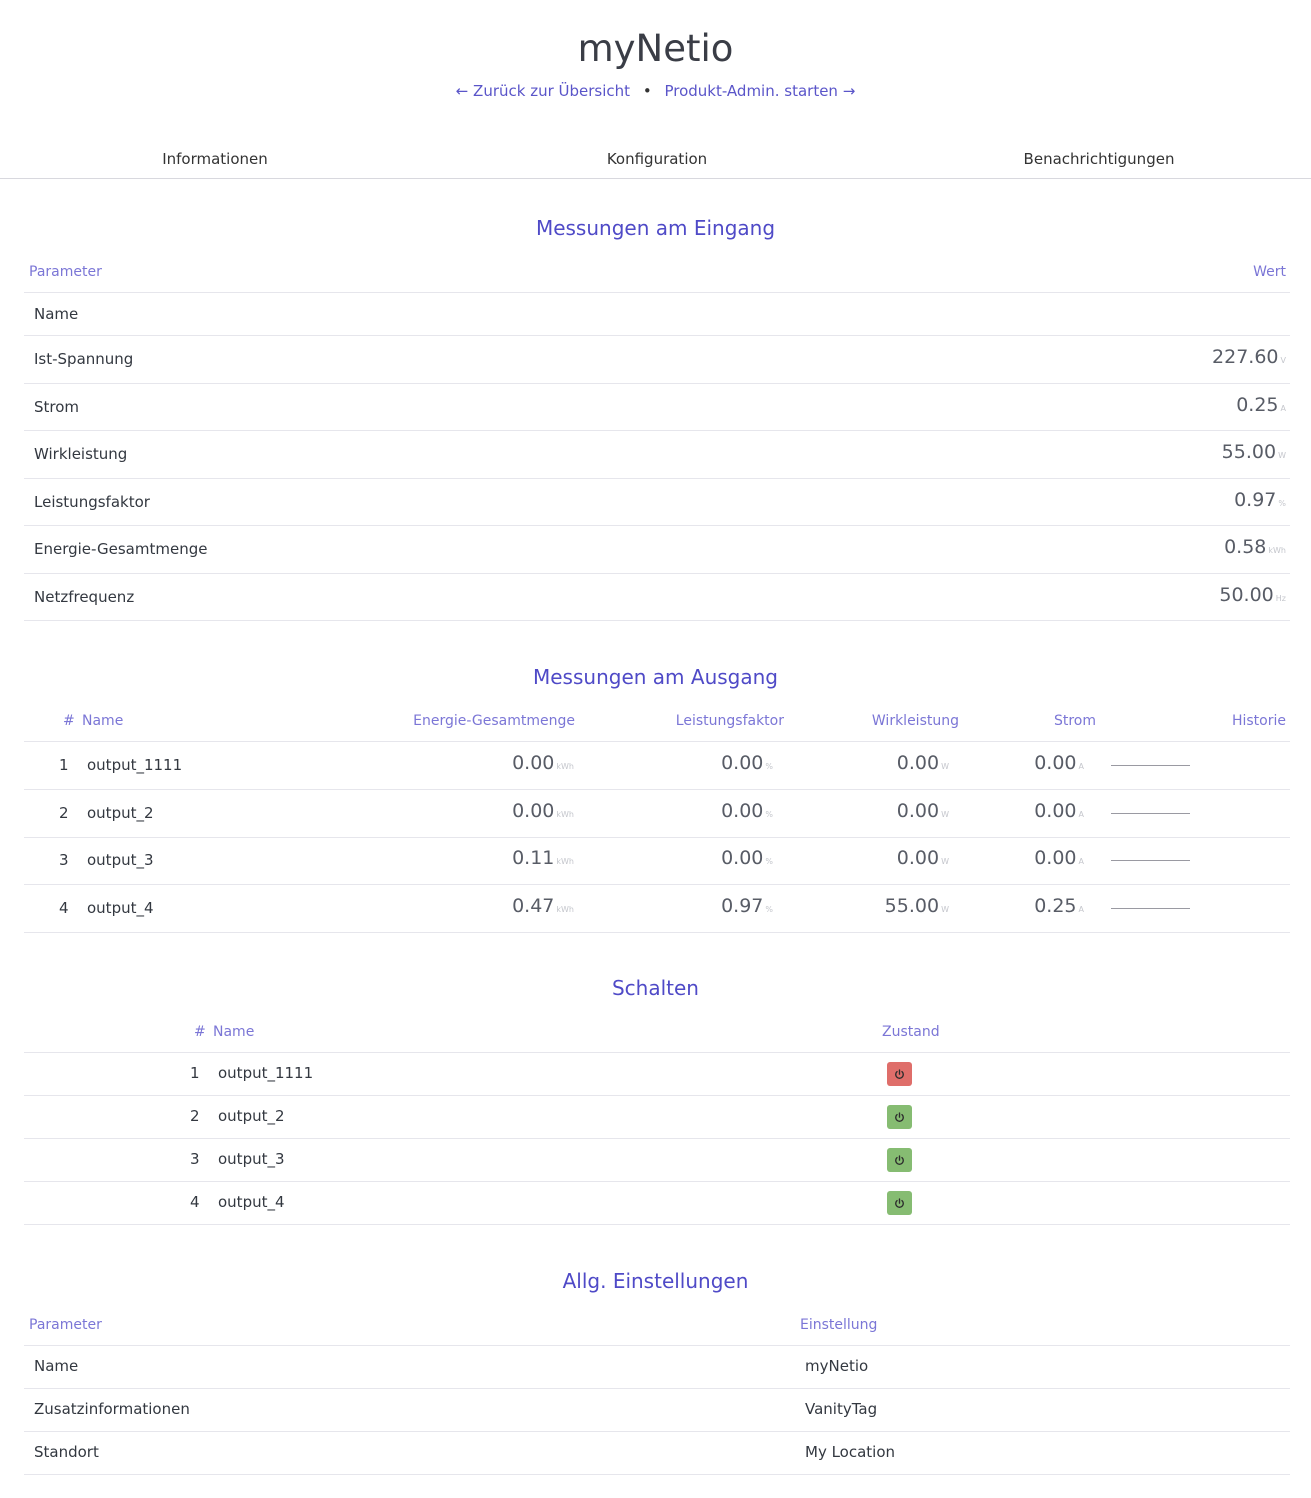 The height and width of the screenshot is (1498, 1311). I want to click on input-col-parameter: Parameter, so click(65, 272).